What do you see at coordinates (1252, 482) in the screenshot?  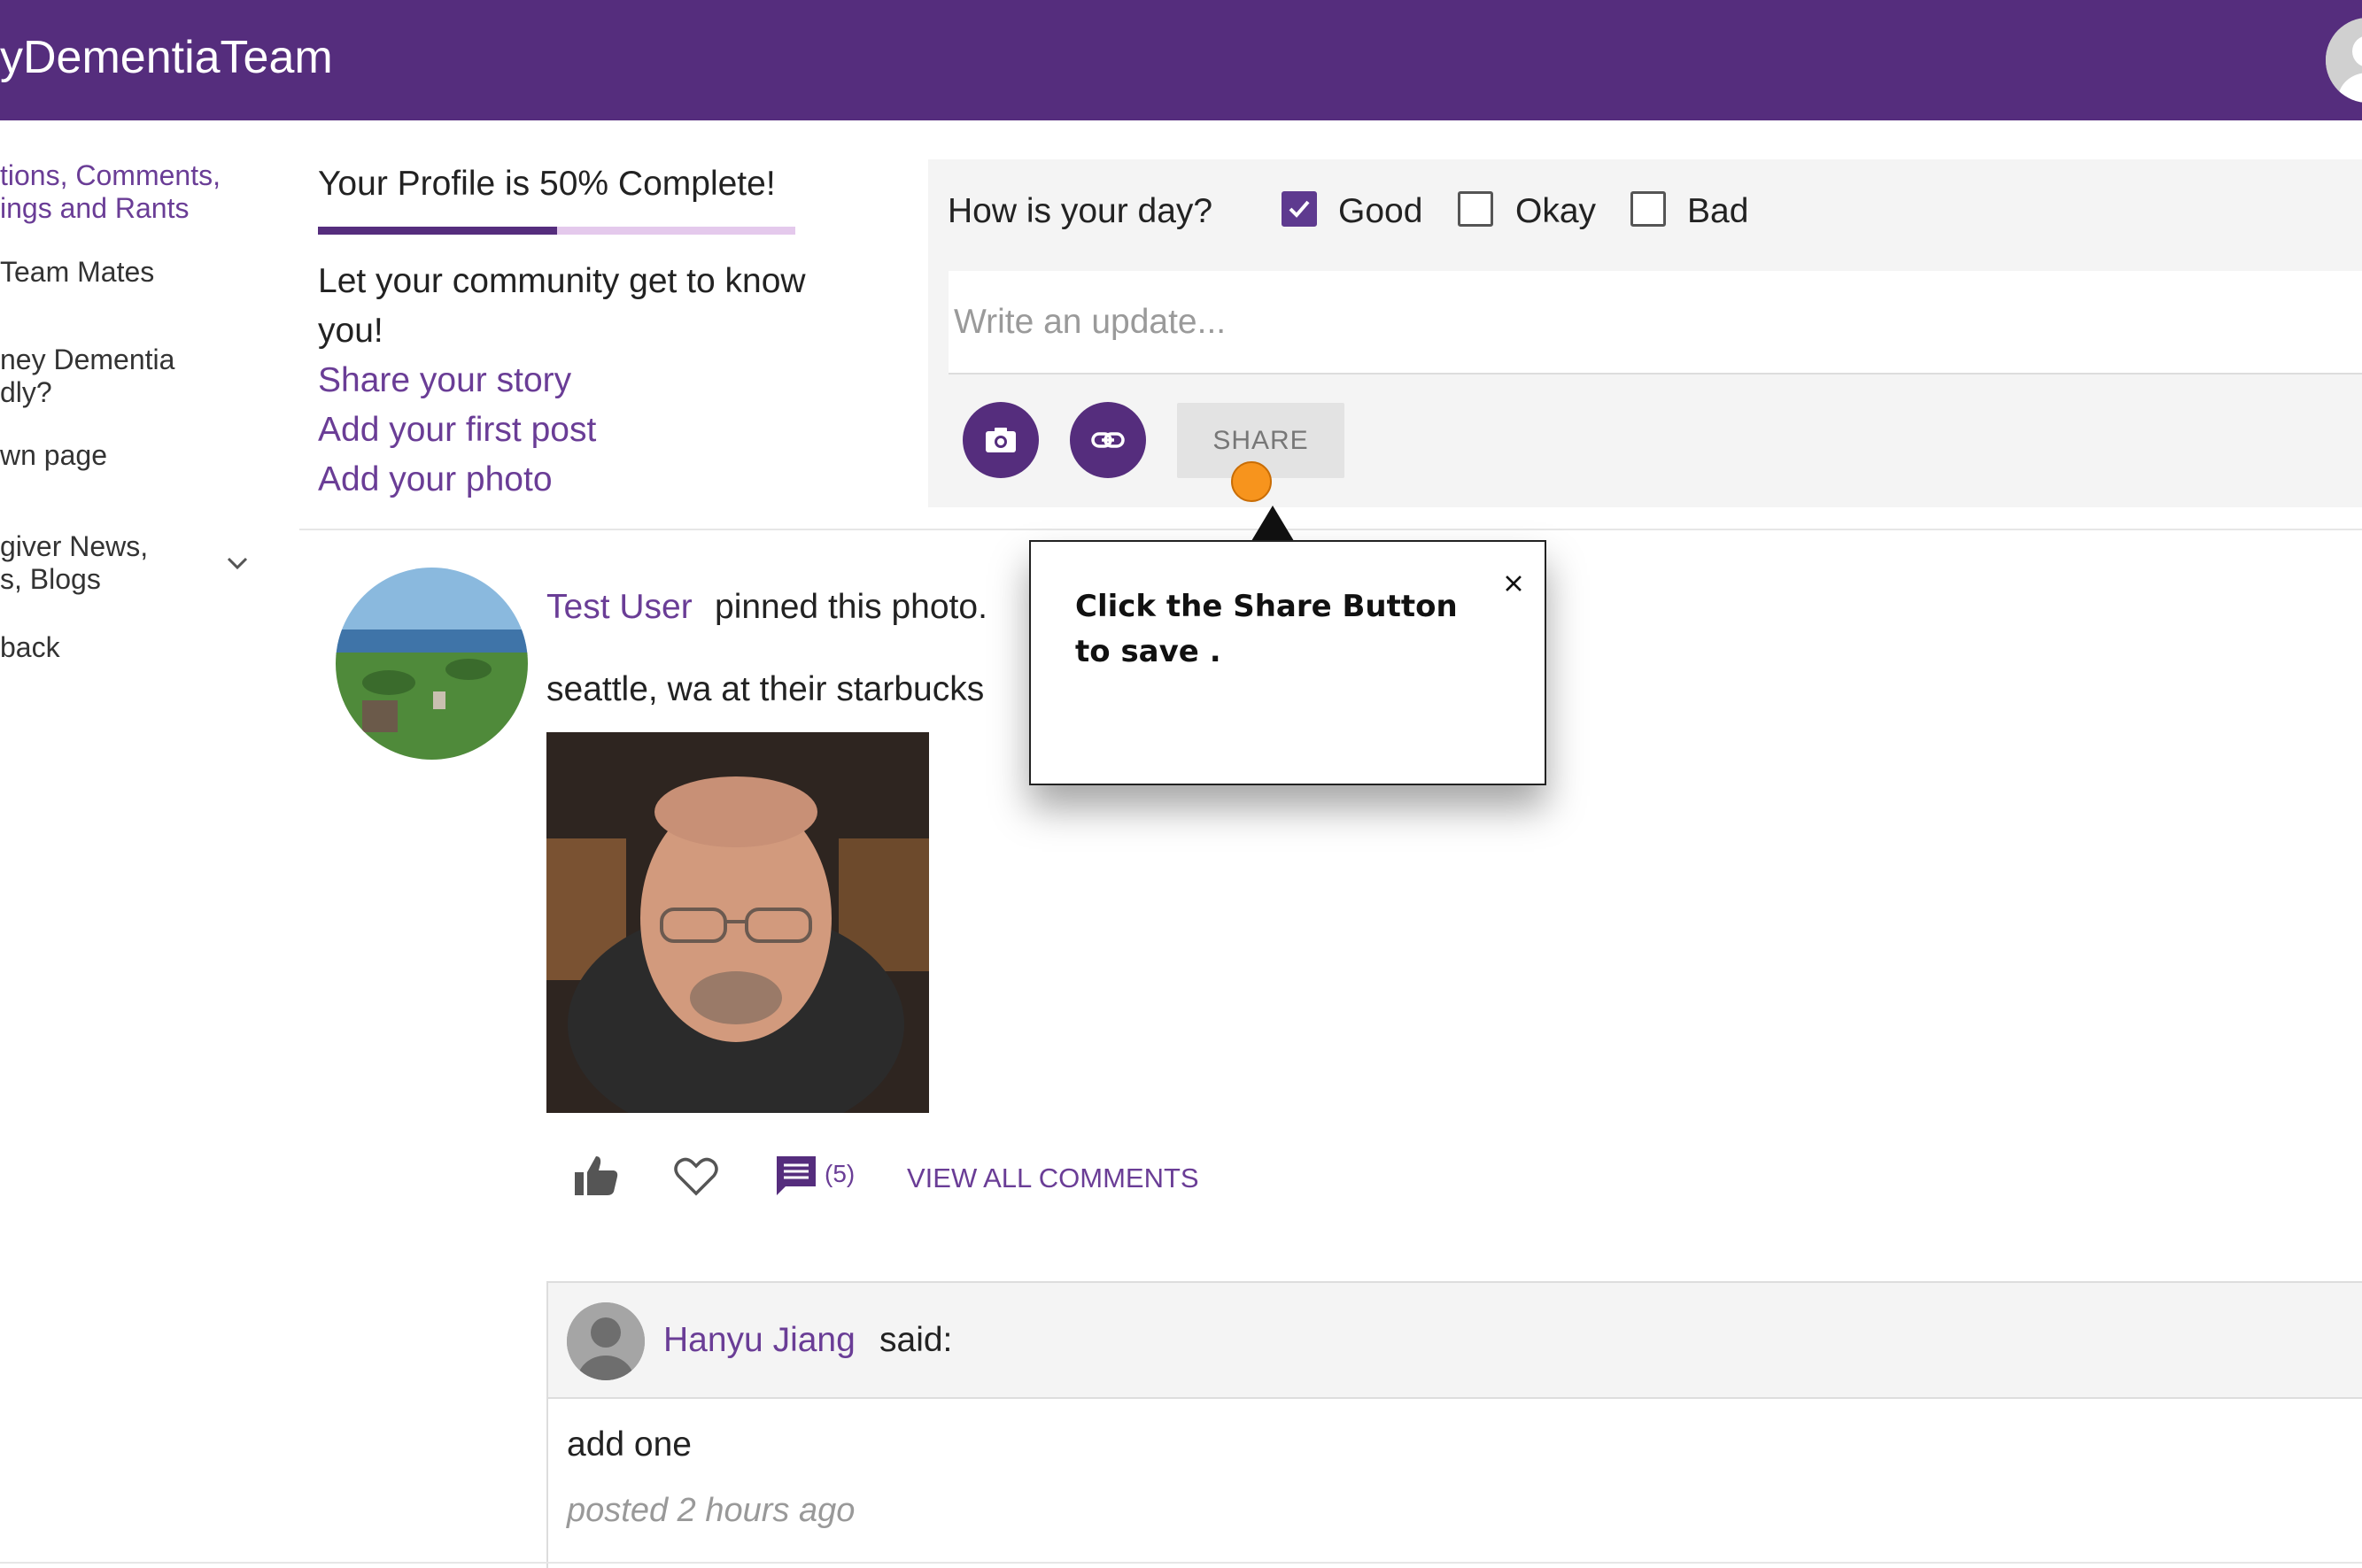 I see `tap-indicator` at bounding box center [1252, 482].